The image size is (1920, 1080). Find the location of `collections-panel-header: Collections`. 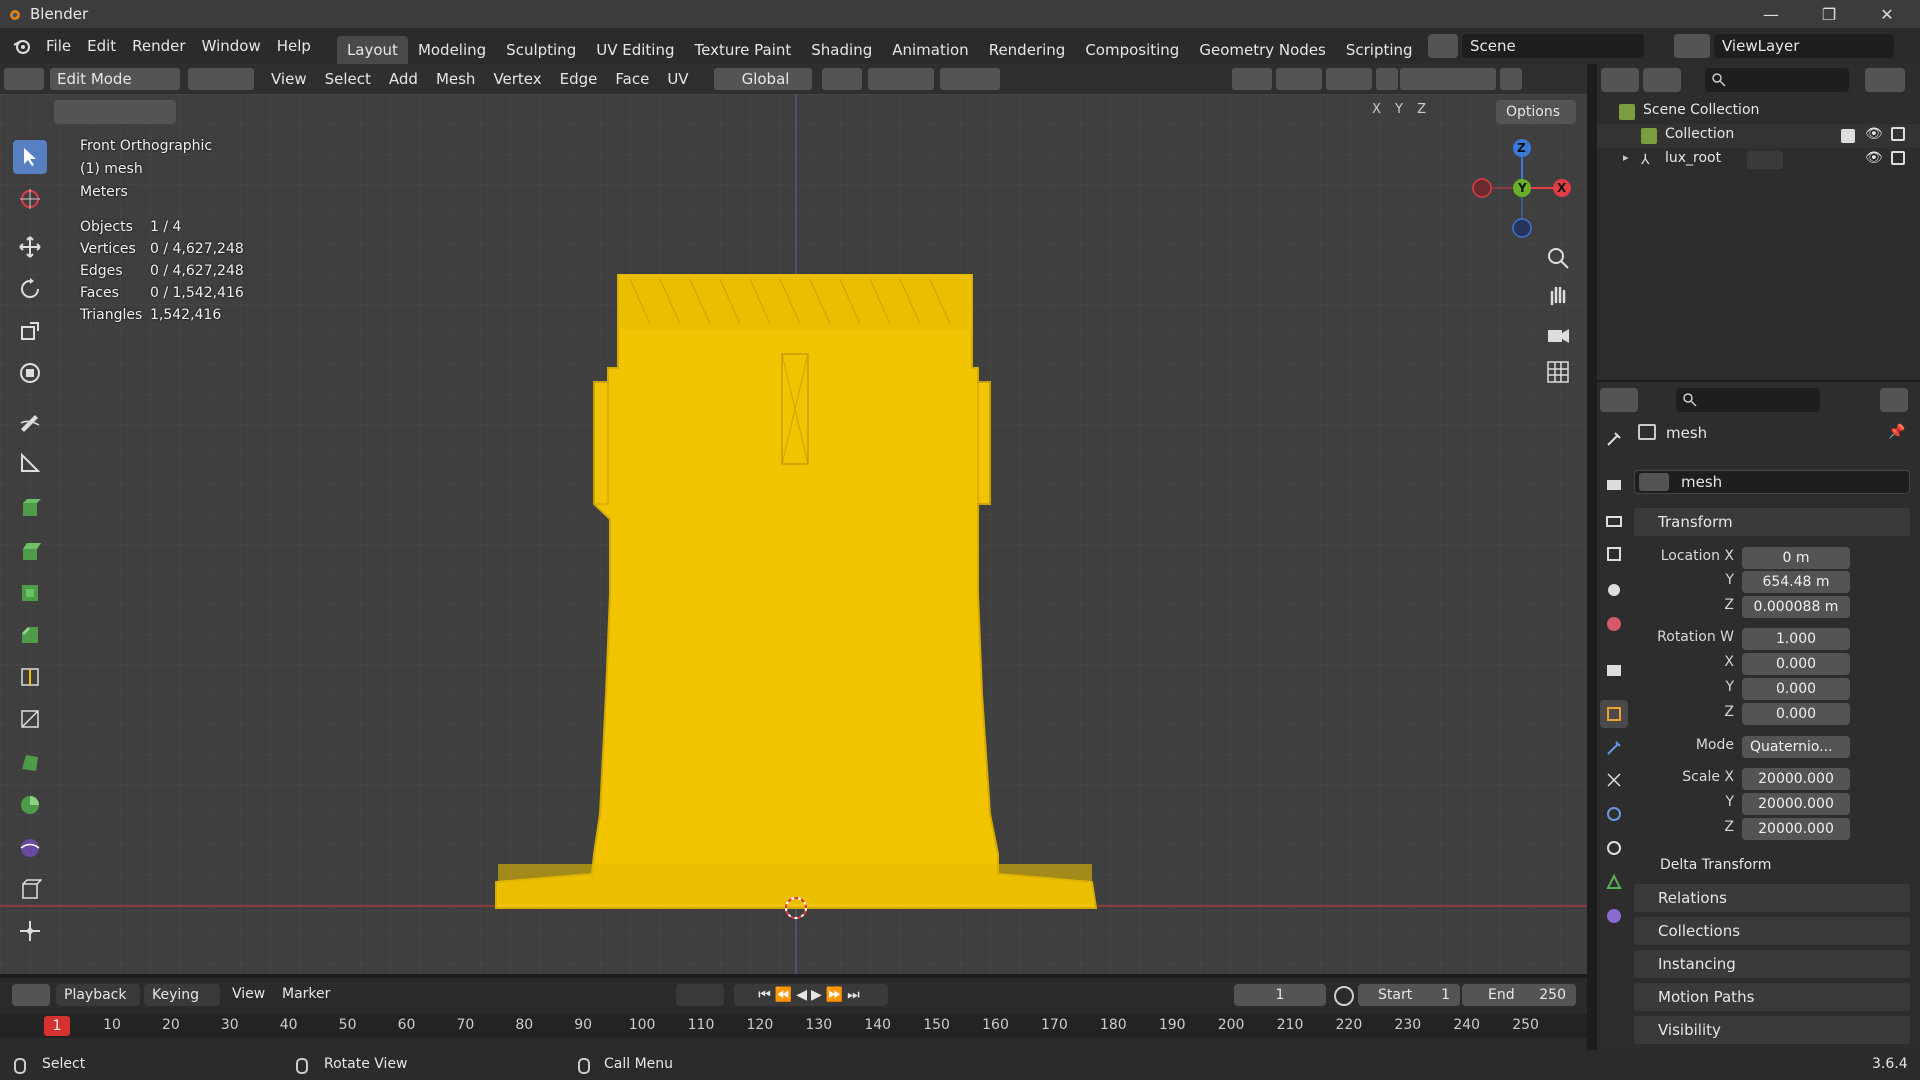

collections-panel-header: Collections is located at coordinates (1772, 931).